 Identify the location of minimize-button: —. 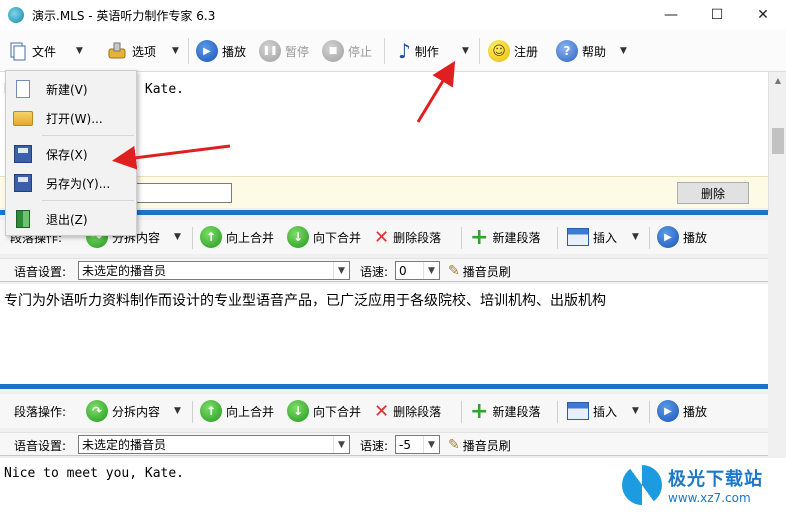
(671, 15).